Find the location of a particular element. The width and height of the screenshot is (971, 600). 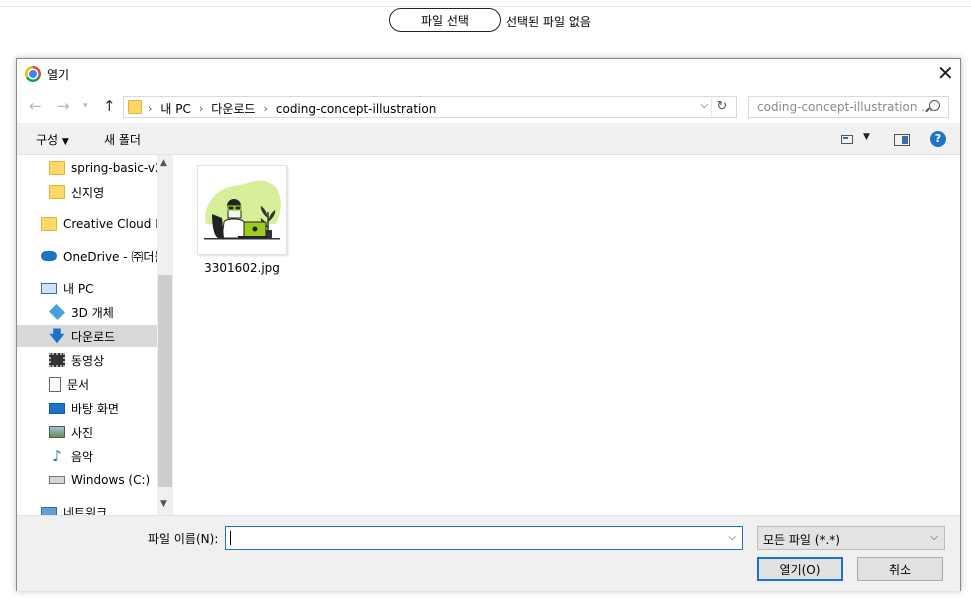

nav-item-spring-basic: spring-basic-v2( is located at coordinates (108, 168).